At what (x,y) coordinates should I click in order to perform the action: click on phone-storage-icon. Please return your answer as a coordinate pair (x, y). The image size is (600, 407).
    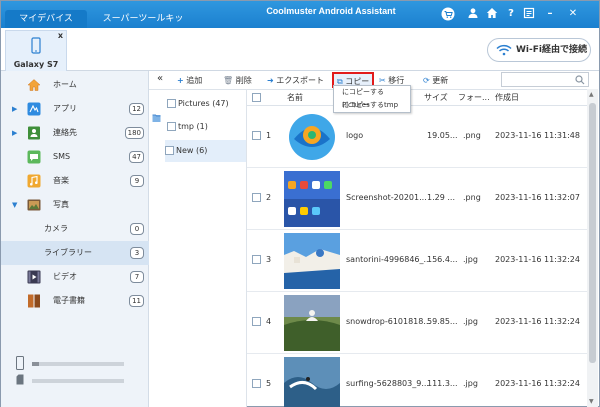
    Looking at the image, I should click on (20, 363).